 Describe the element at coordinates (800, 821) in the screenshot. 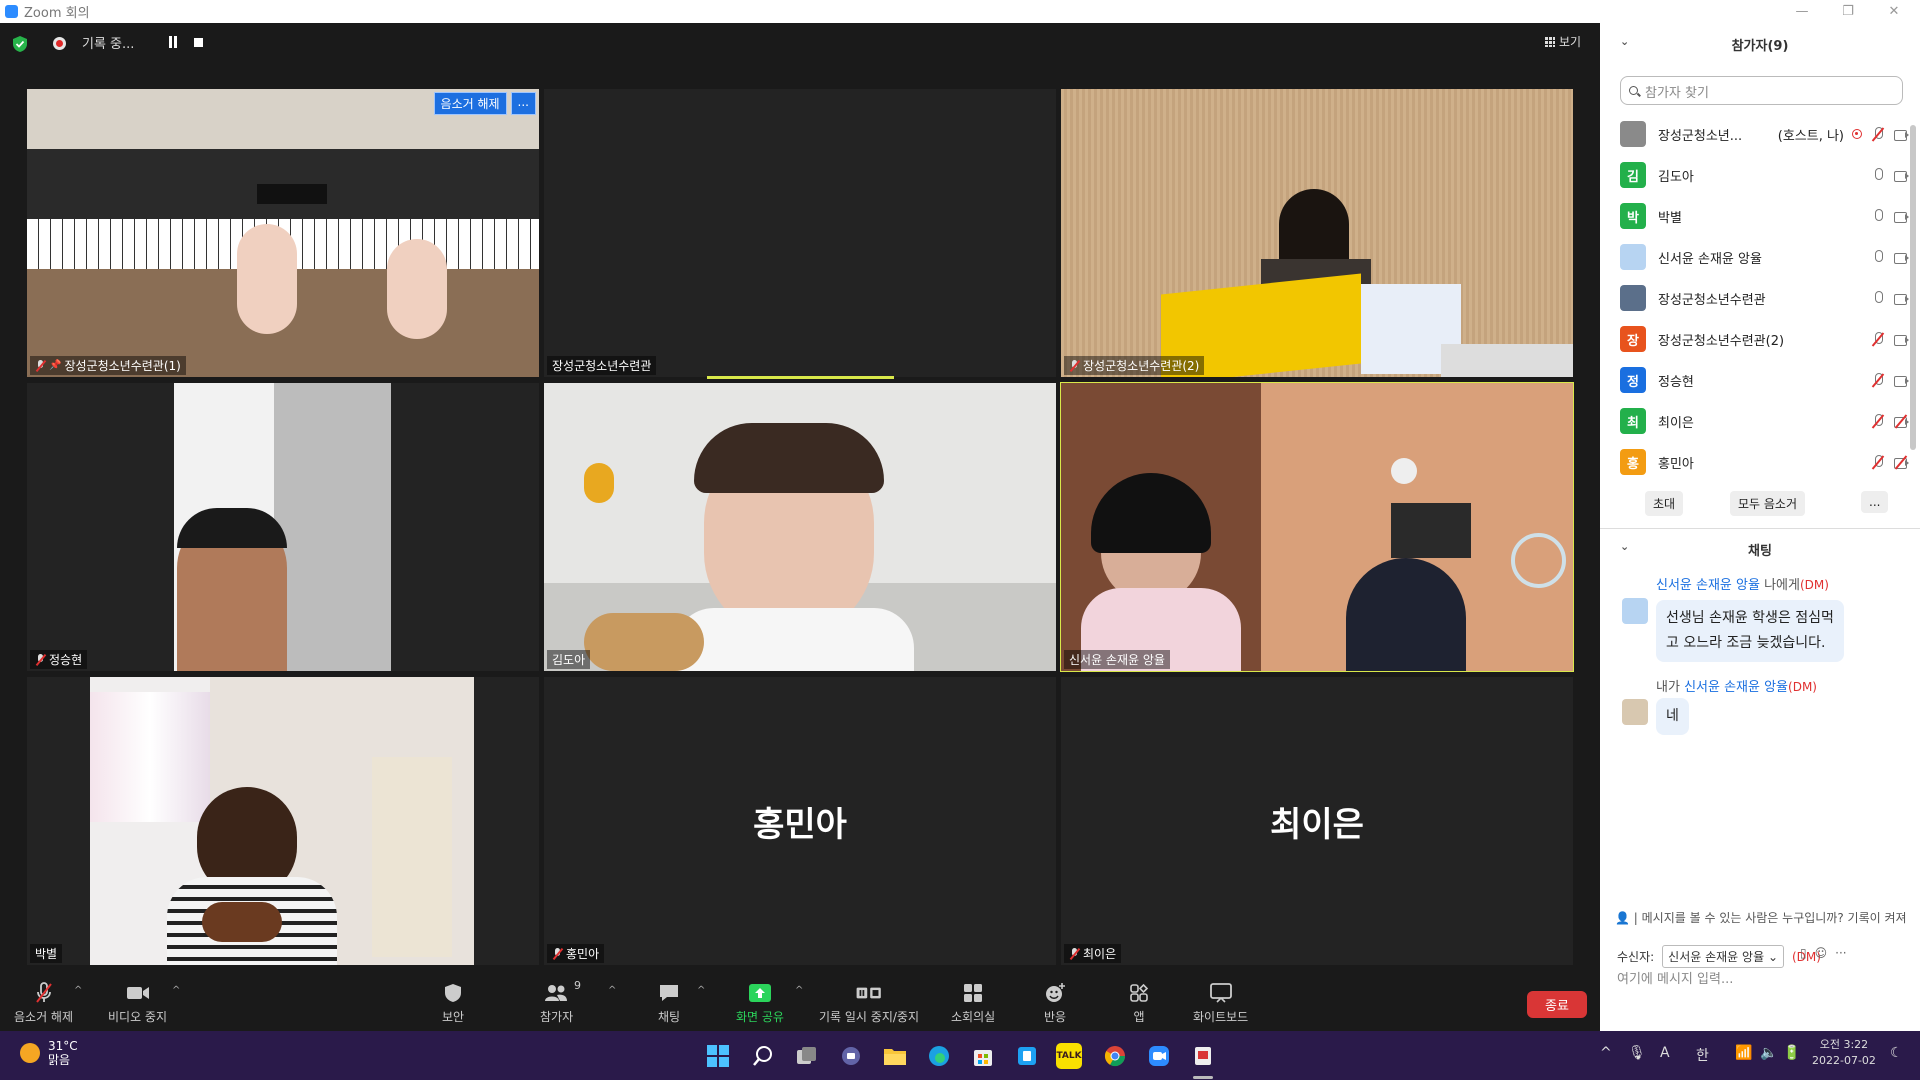

I see `video-tile-8: 홍민아 홍민아` at that location.